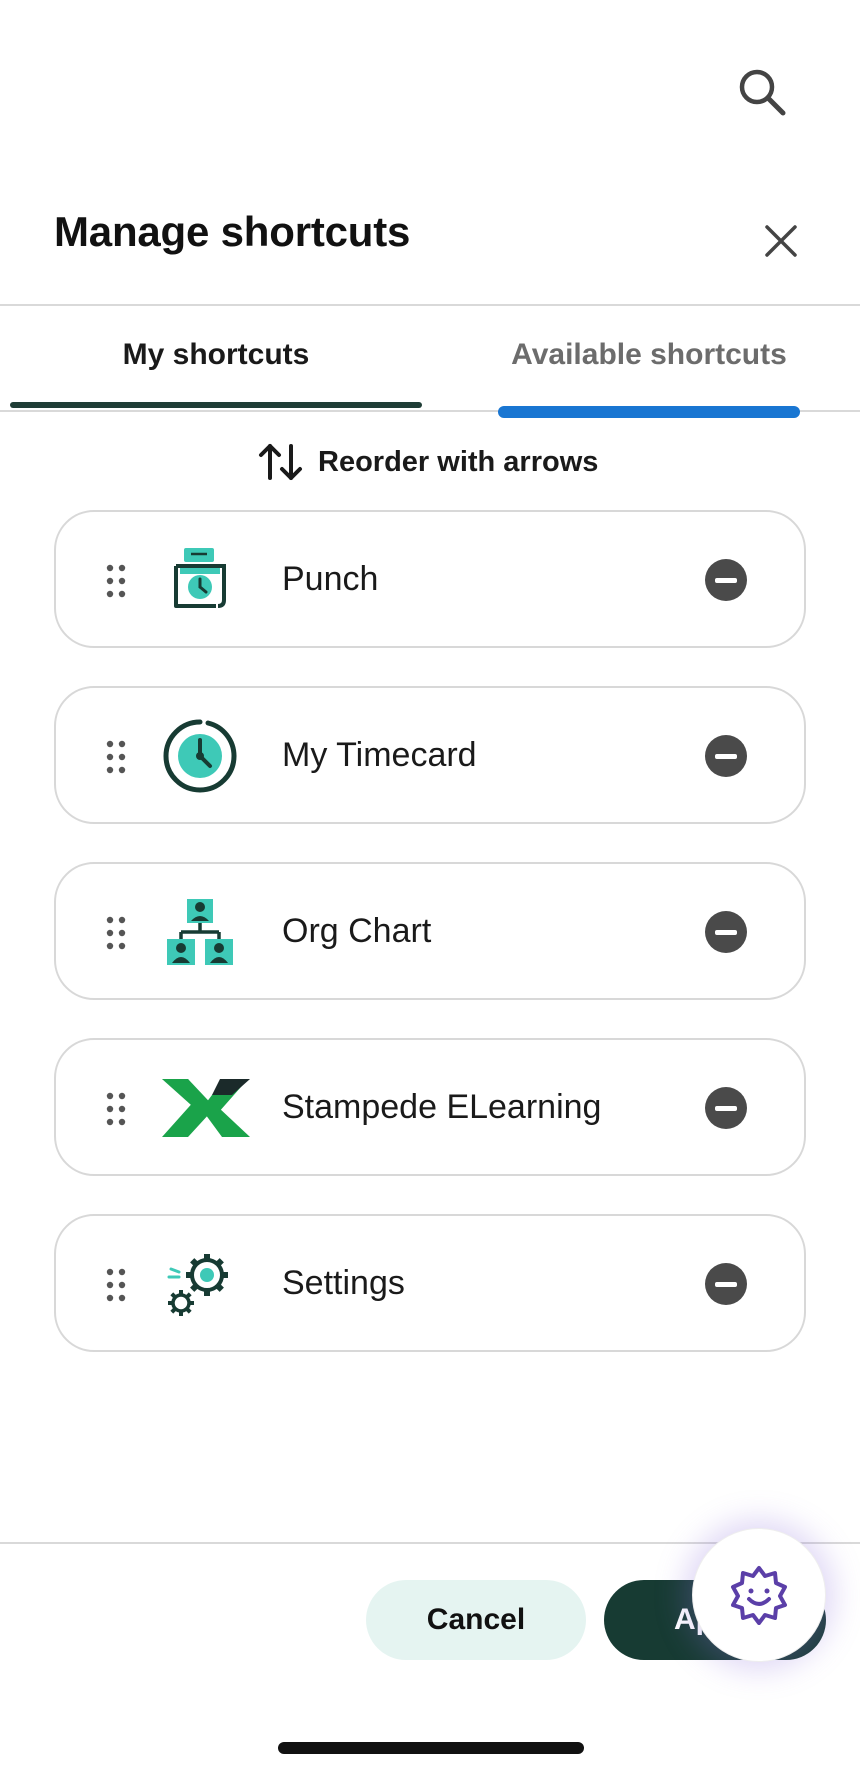 The image size is (860, 1770). I want to click on tab-available-shortcuts: Available shortcuts, so click(649, 374).